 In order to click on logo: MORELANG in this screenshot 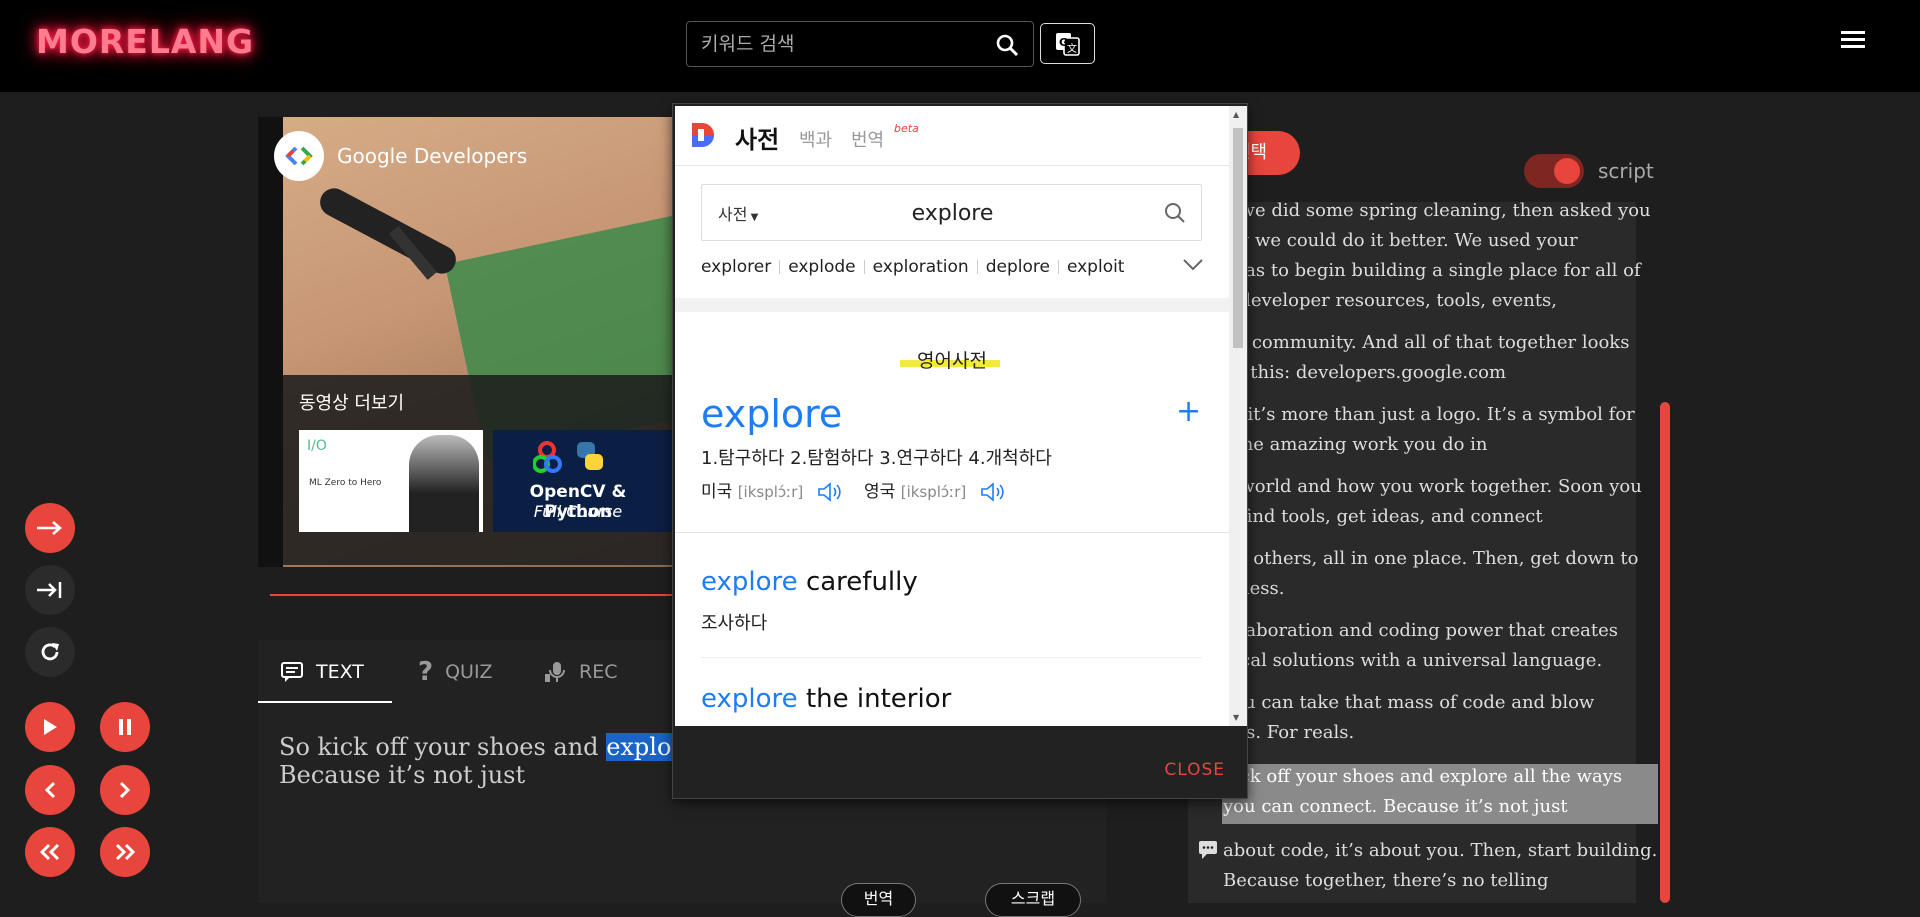, I will do `click(145, 41)`.